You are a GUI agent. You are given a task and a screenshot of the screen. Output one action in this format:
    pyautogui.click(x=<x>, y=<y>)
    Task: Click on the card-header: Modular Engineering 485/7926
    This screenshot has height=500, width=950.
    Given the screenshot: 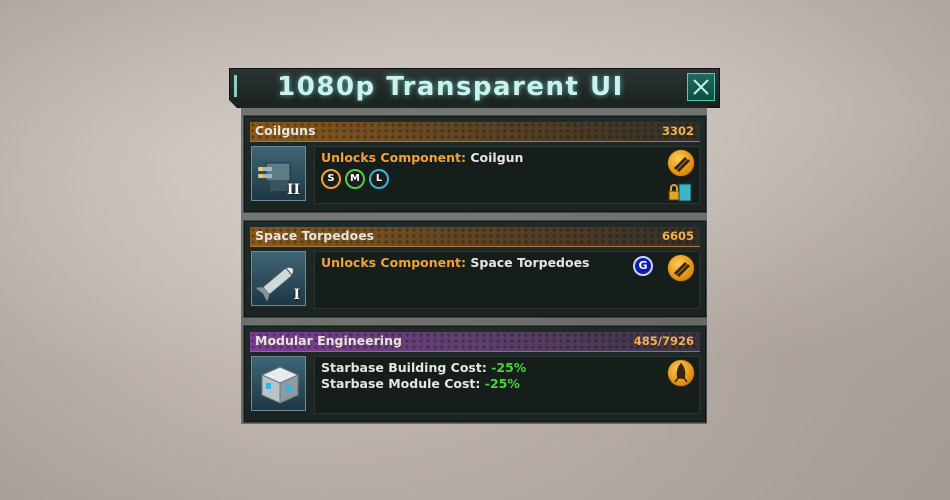 What is the action you would take?
    pyautogui.click(x=475, y=342)
    